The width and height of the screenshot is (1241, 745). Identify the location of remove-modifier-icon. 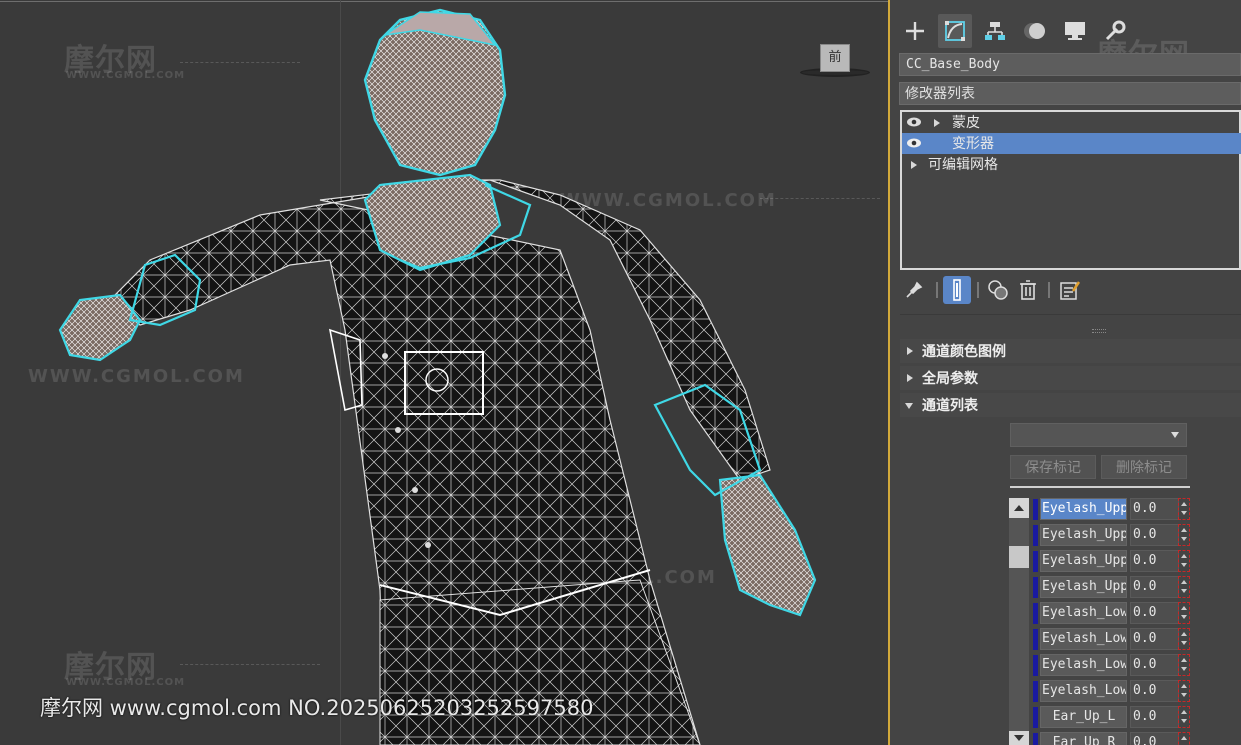
(1028, 290).